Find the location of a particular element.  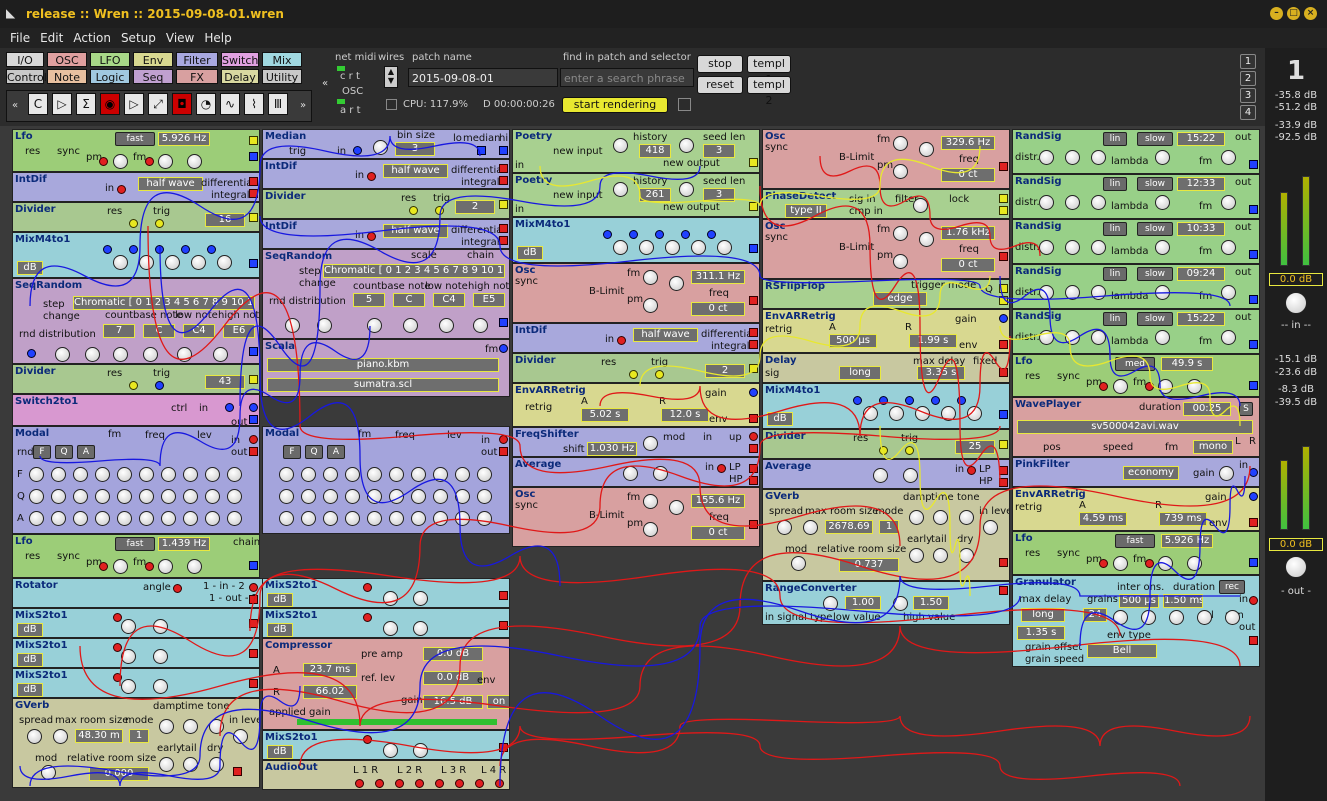

value-display: 2 is located at coordinates (725, 371).